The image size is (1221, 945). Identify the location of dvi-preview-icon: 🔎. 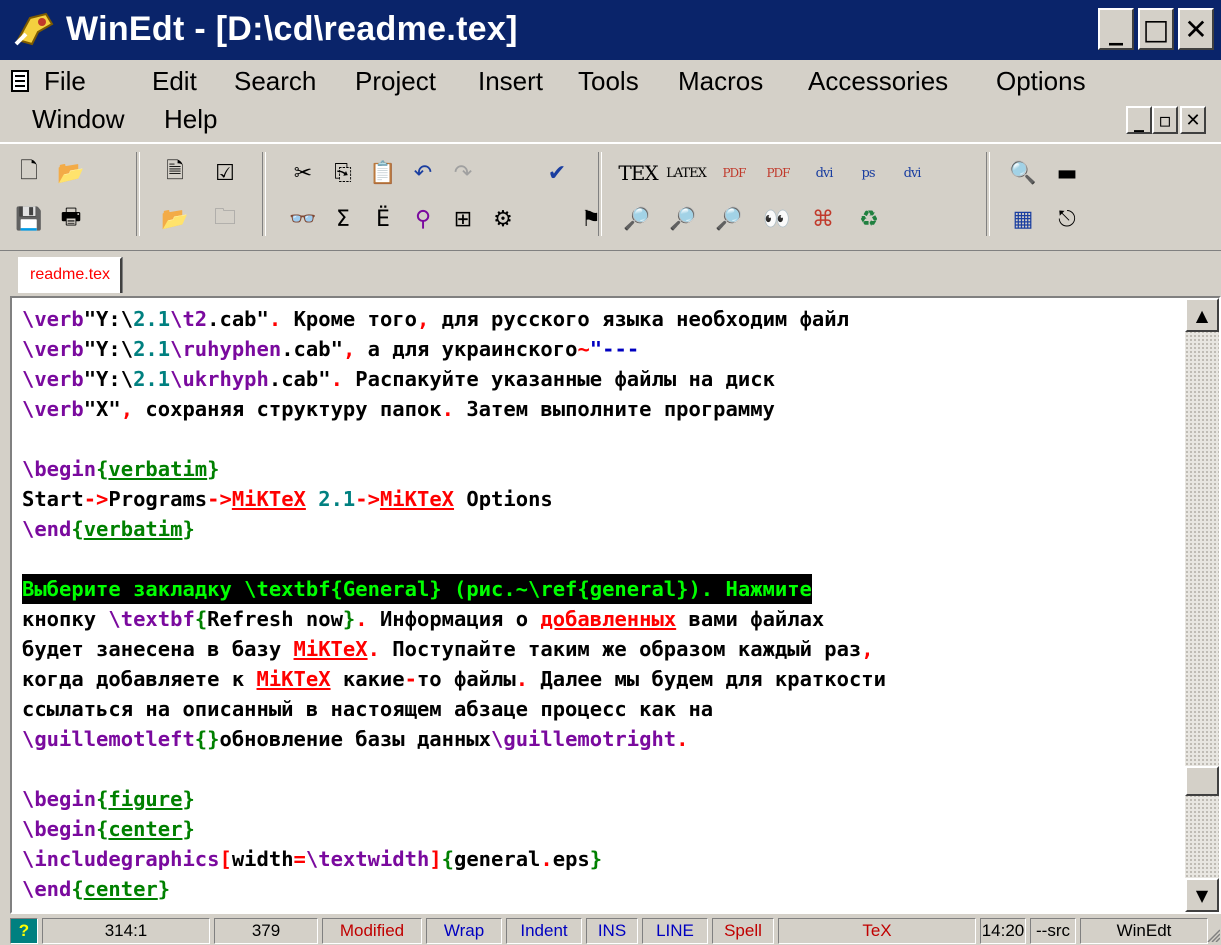
(683, 219).